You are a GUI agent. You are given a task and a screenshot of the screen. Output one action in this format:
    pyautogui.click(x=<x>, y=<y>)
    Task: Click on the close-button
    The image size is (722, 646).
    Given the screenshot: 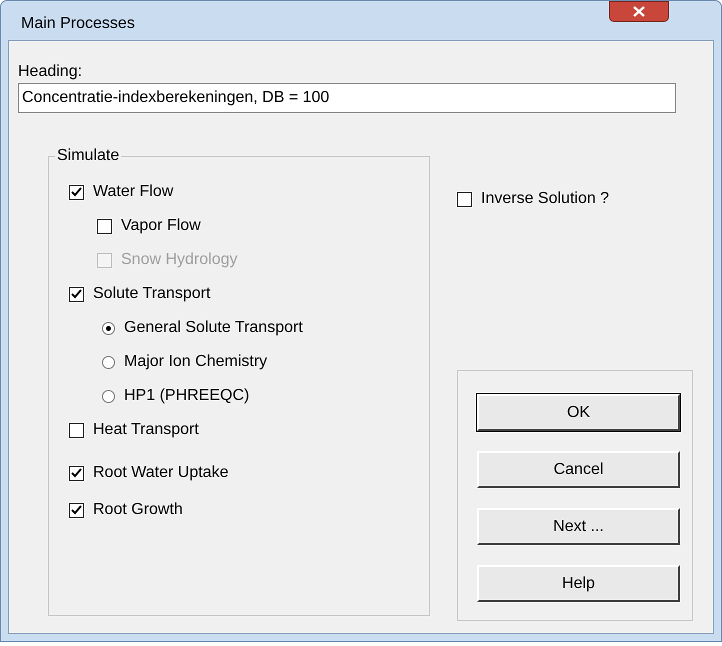 What is the action you would take?
    pyautogui.click(x=639, y=11)
    